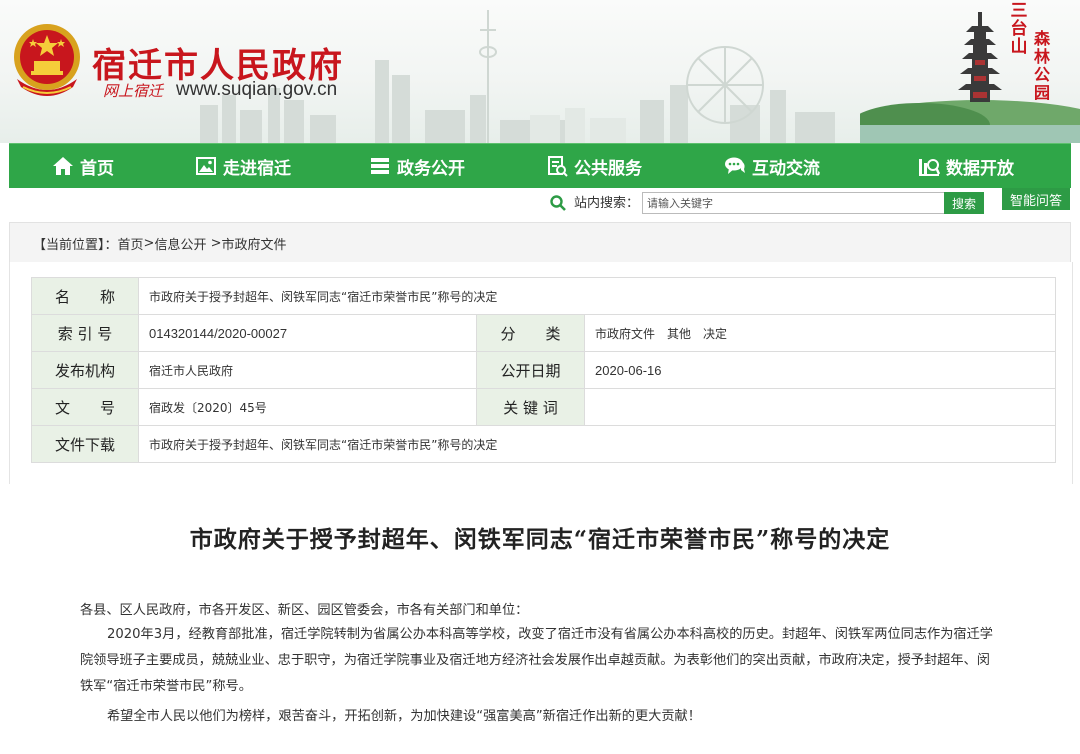 The height and width of the screenshot is (754, 1080). I want to click on nav-label-public-service: 公共服务, so click(608, 168).